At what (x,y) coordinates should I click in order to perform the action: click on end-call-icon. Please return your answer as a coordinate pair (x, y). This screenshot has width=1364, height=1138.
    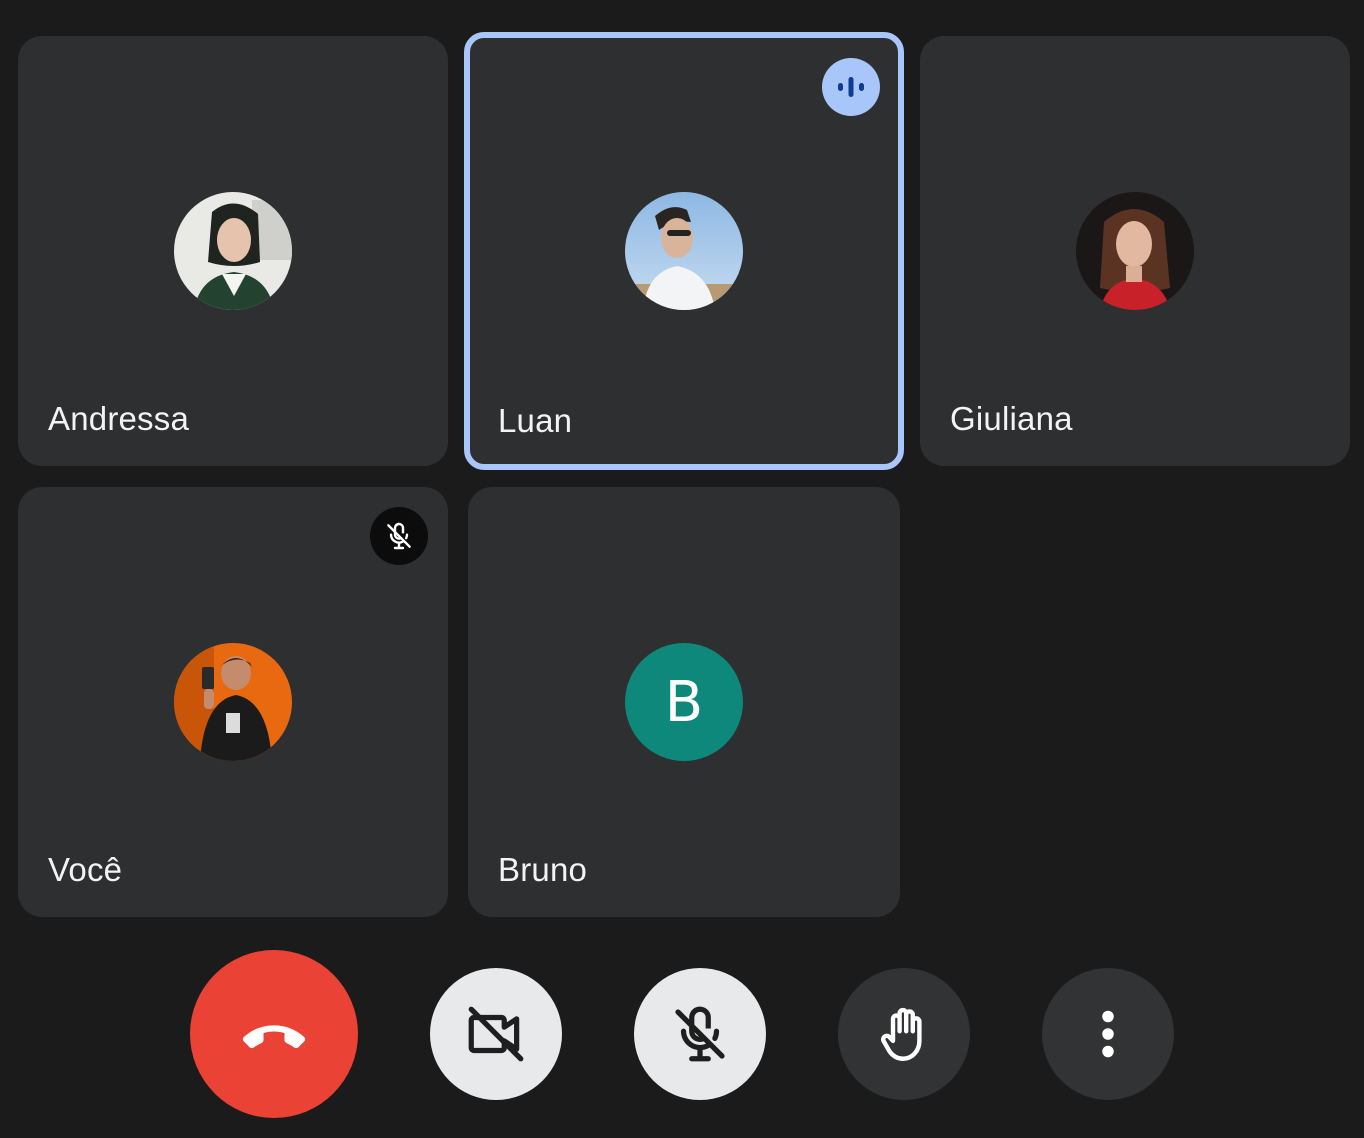
    Looking at the image, I should click on (274, 1037).